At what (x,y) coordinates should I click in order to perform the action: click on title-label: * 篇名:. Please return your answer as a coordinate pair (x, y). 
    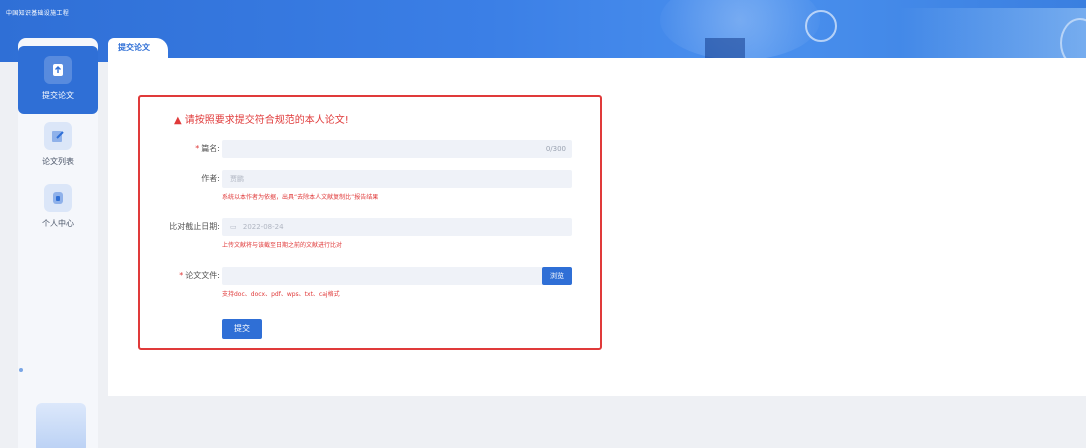
    Looking at the image, I should click on (207, 148).